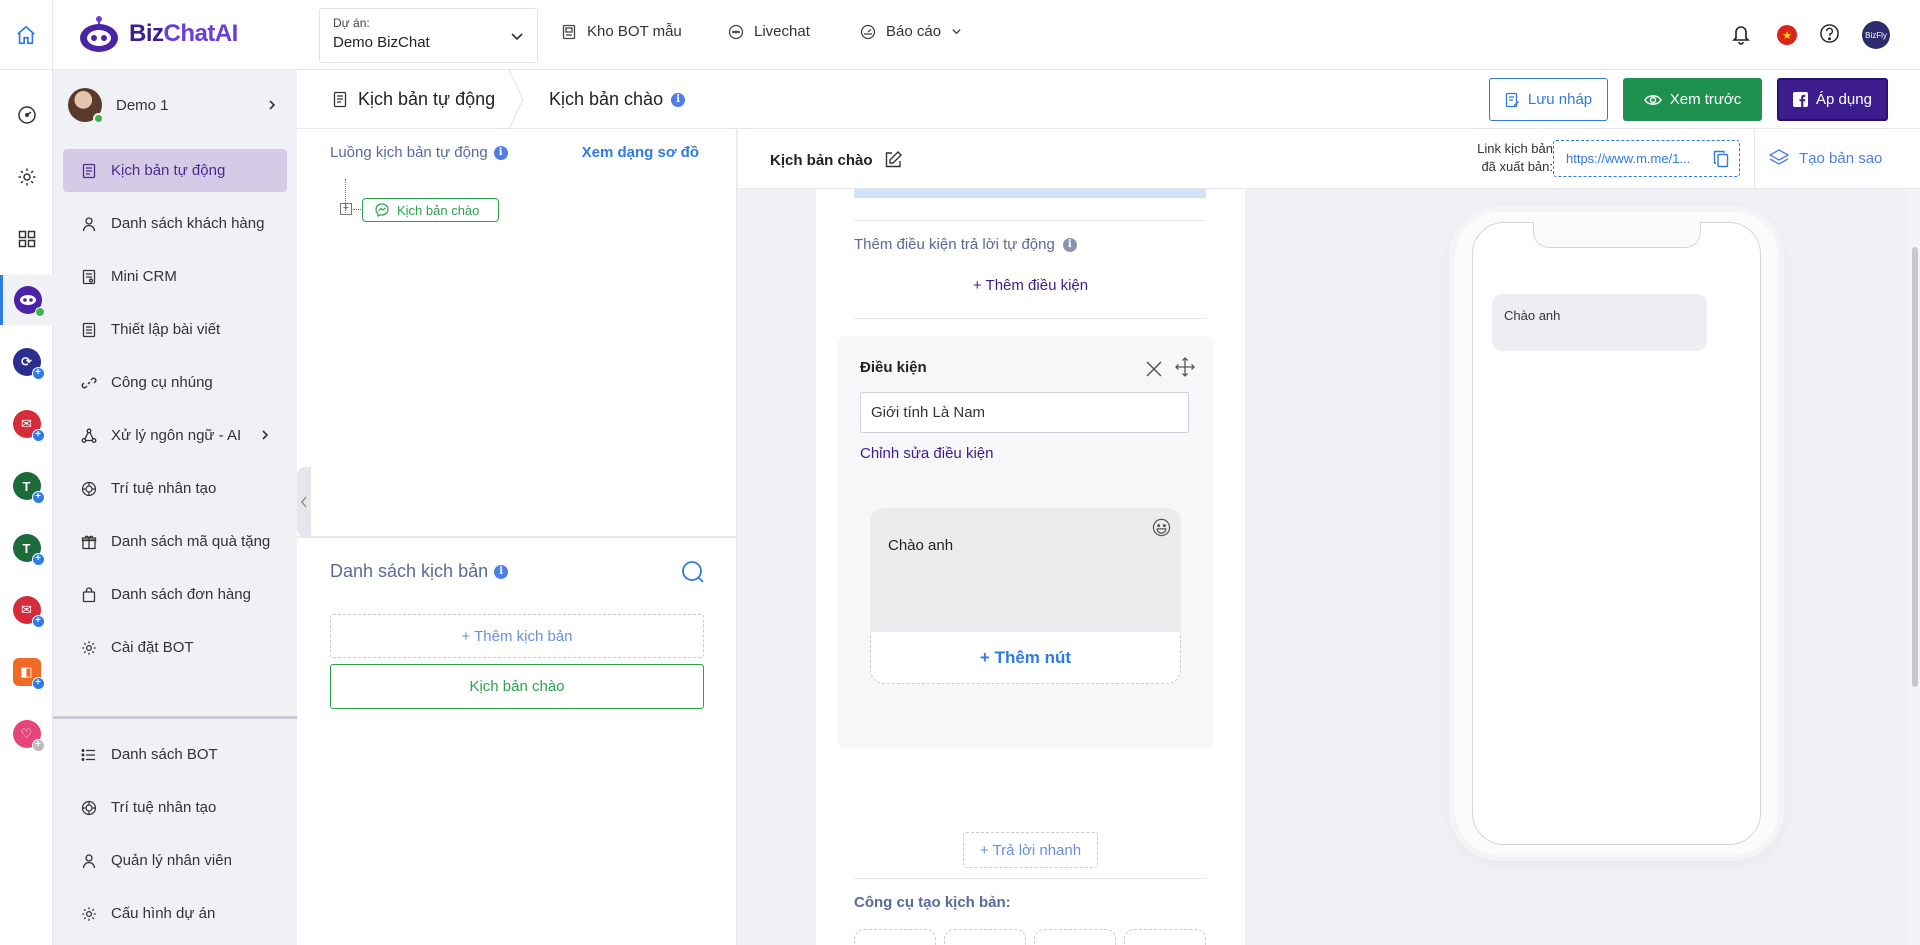 The height and width of the screenshot is (945, 1920). I want to click on sidebar-item-auto-scripts: Kịch bản tự động, so click(175, 170).